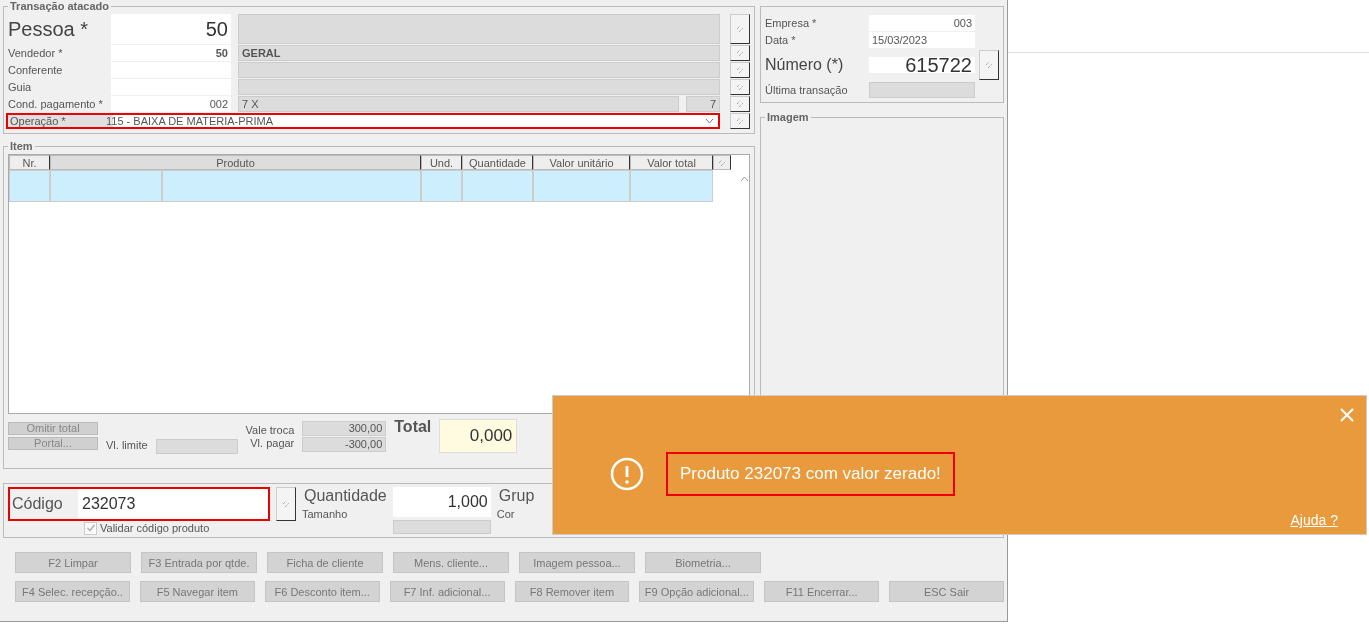 The image size is (1369, 627). I want to click on caret-icon, so click(709, 121).